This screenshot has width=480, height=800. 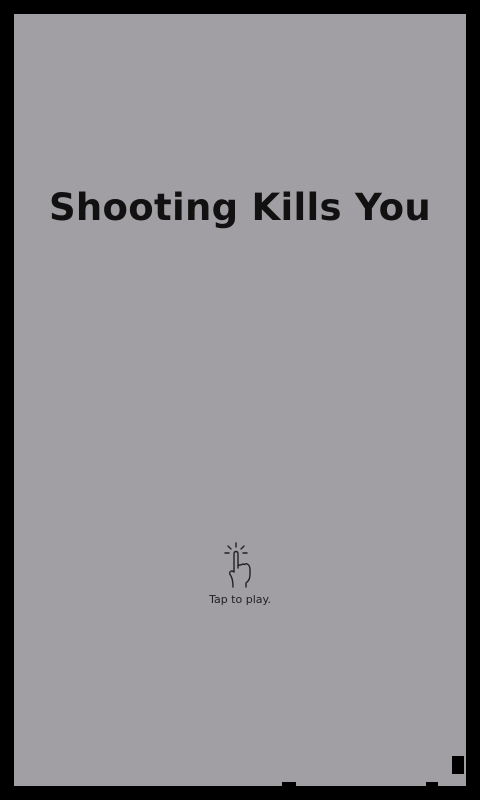 I want to click on game-title: Shooting Kills You, so click(x=240, y=207).